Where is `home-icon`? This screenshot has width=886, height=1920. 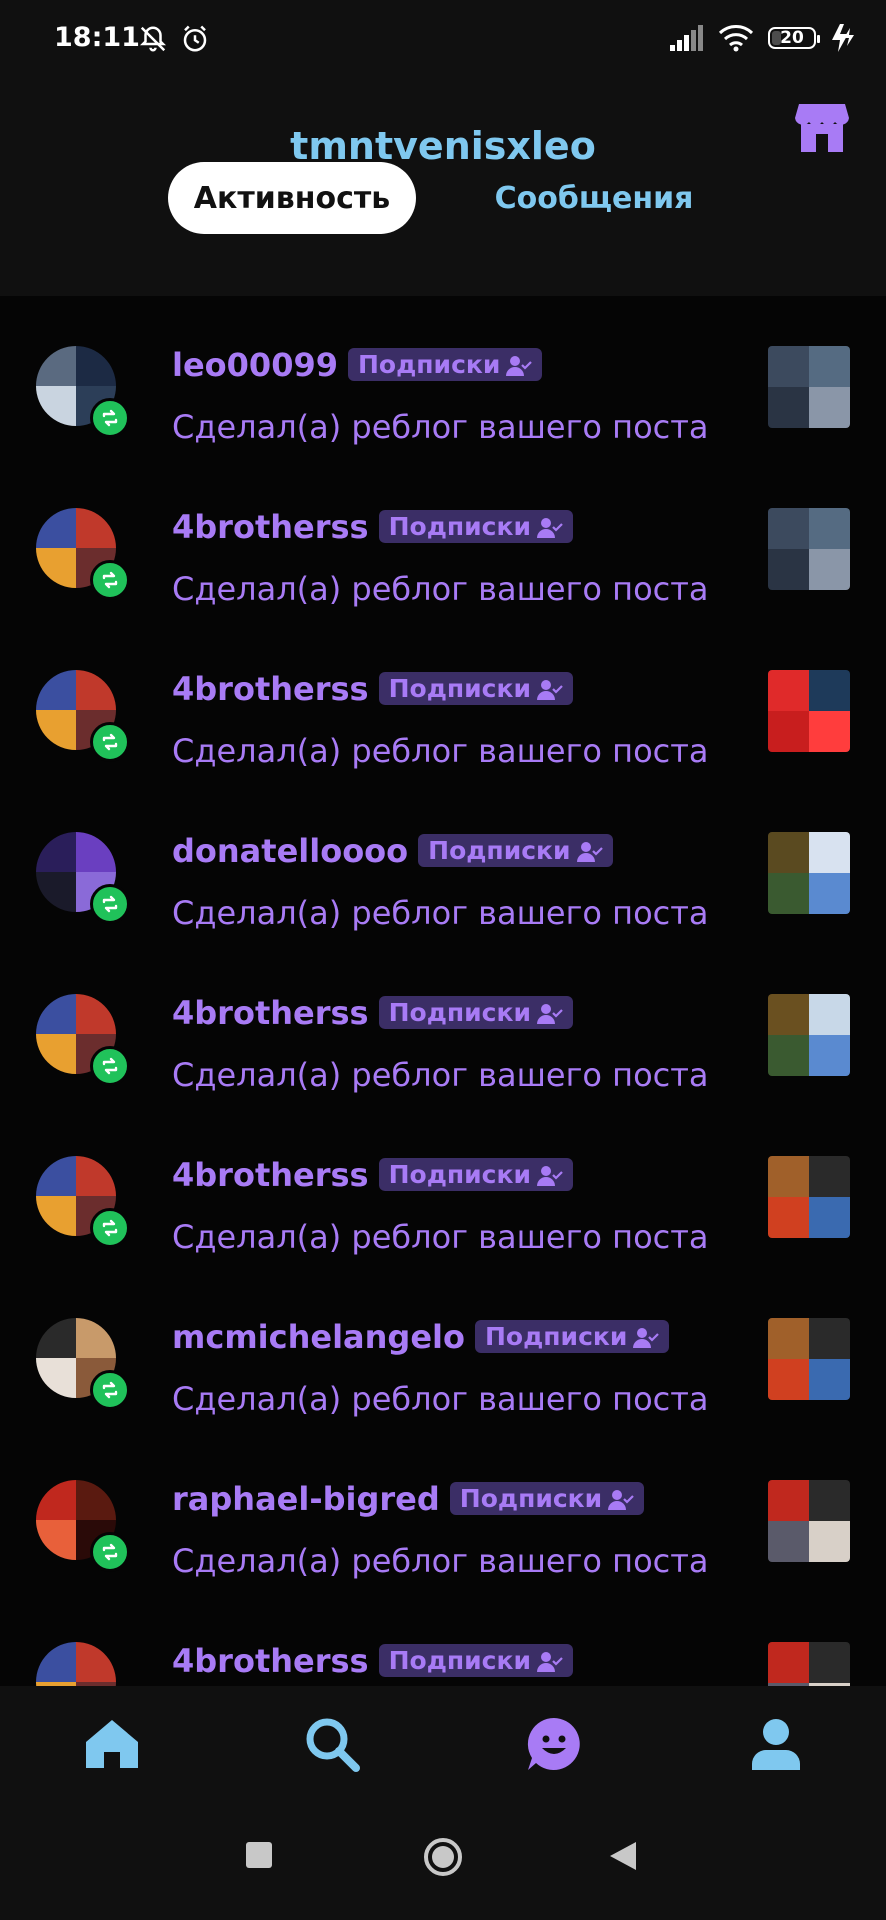
home-icon is located at coordinates (112, 1744).